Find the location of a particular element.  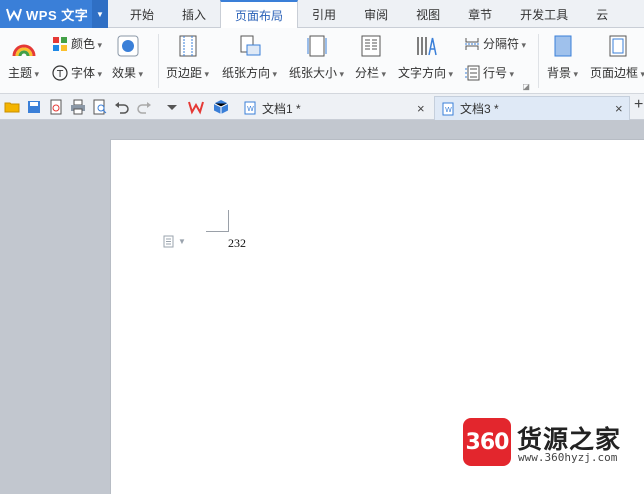

tab-references: 引用 is located at coordinates (324, 14).